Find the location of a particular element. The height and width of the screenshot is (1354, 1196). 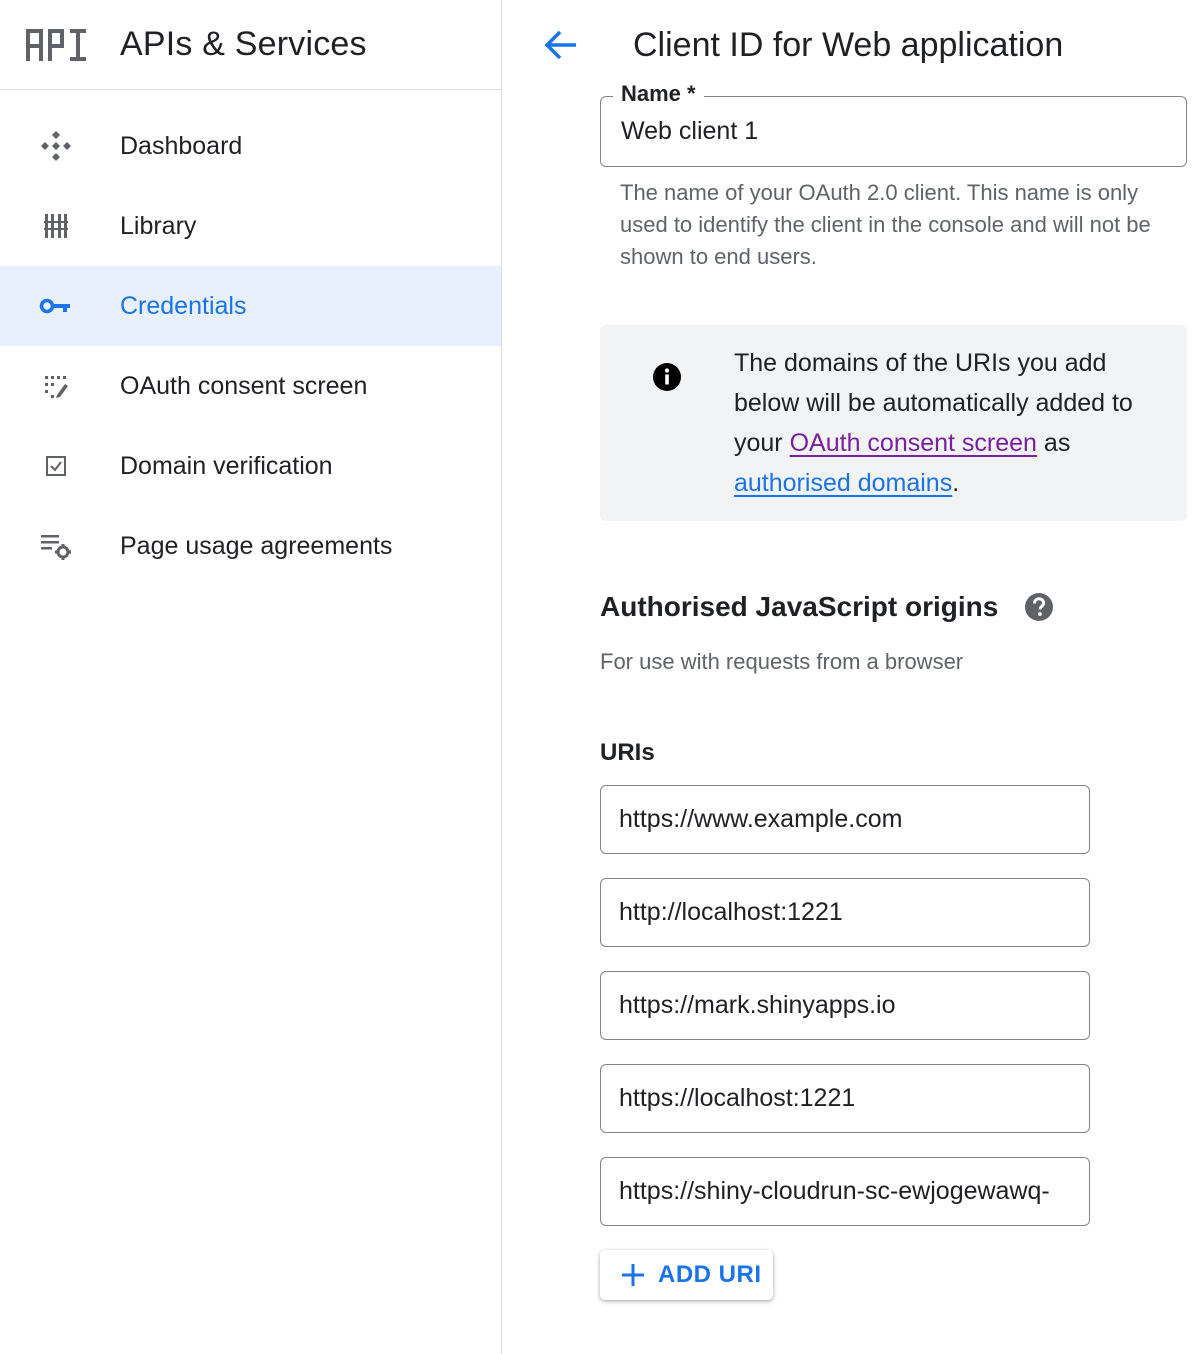

sidebar-item-label: Credentials is located at coordinates (183, 305).